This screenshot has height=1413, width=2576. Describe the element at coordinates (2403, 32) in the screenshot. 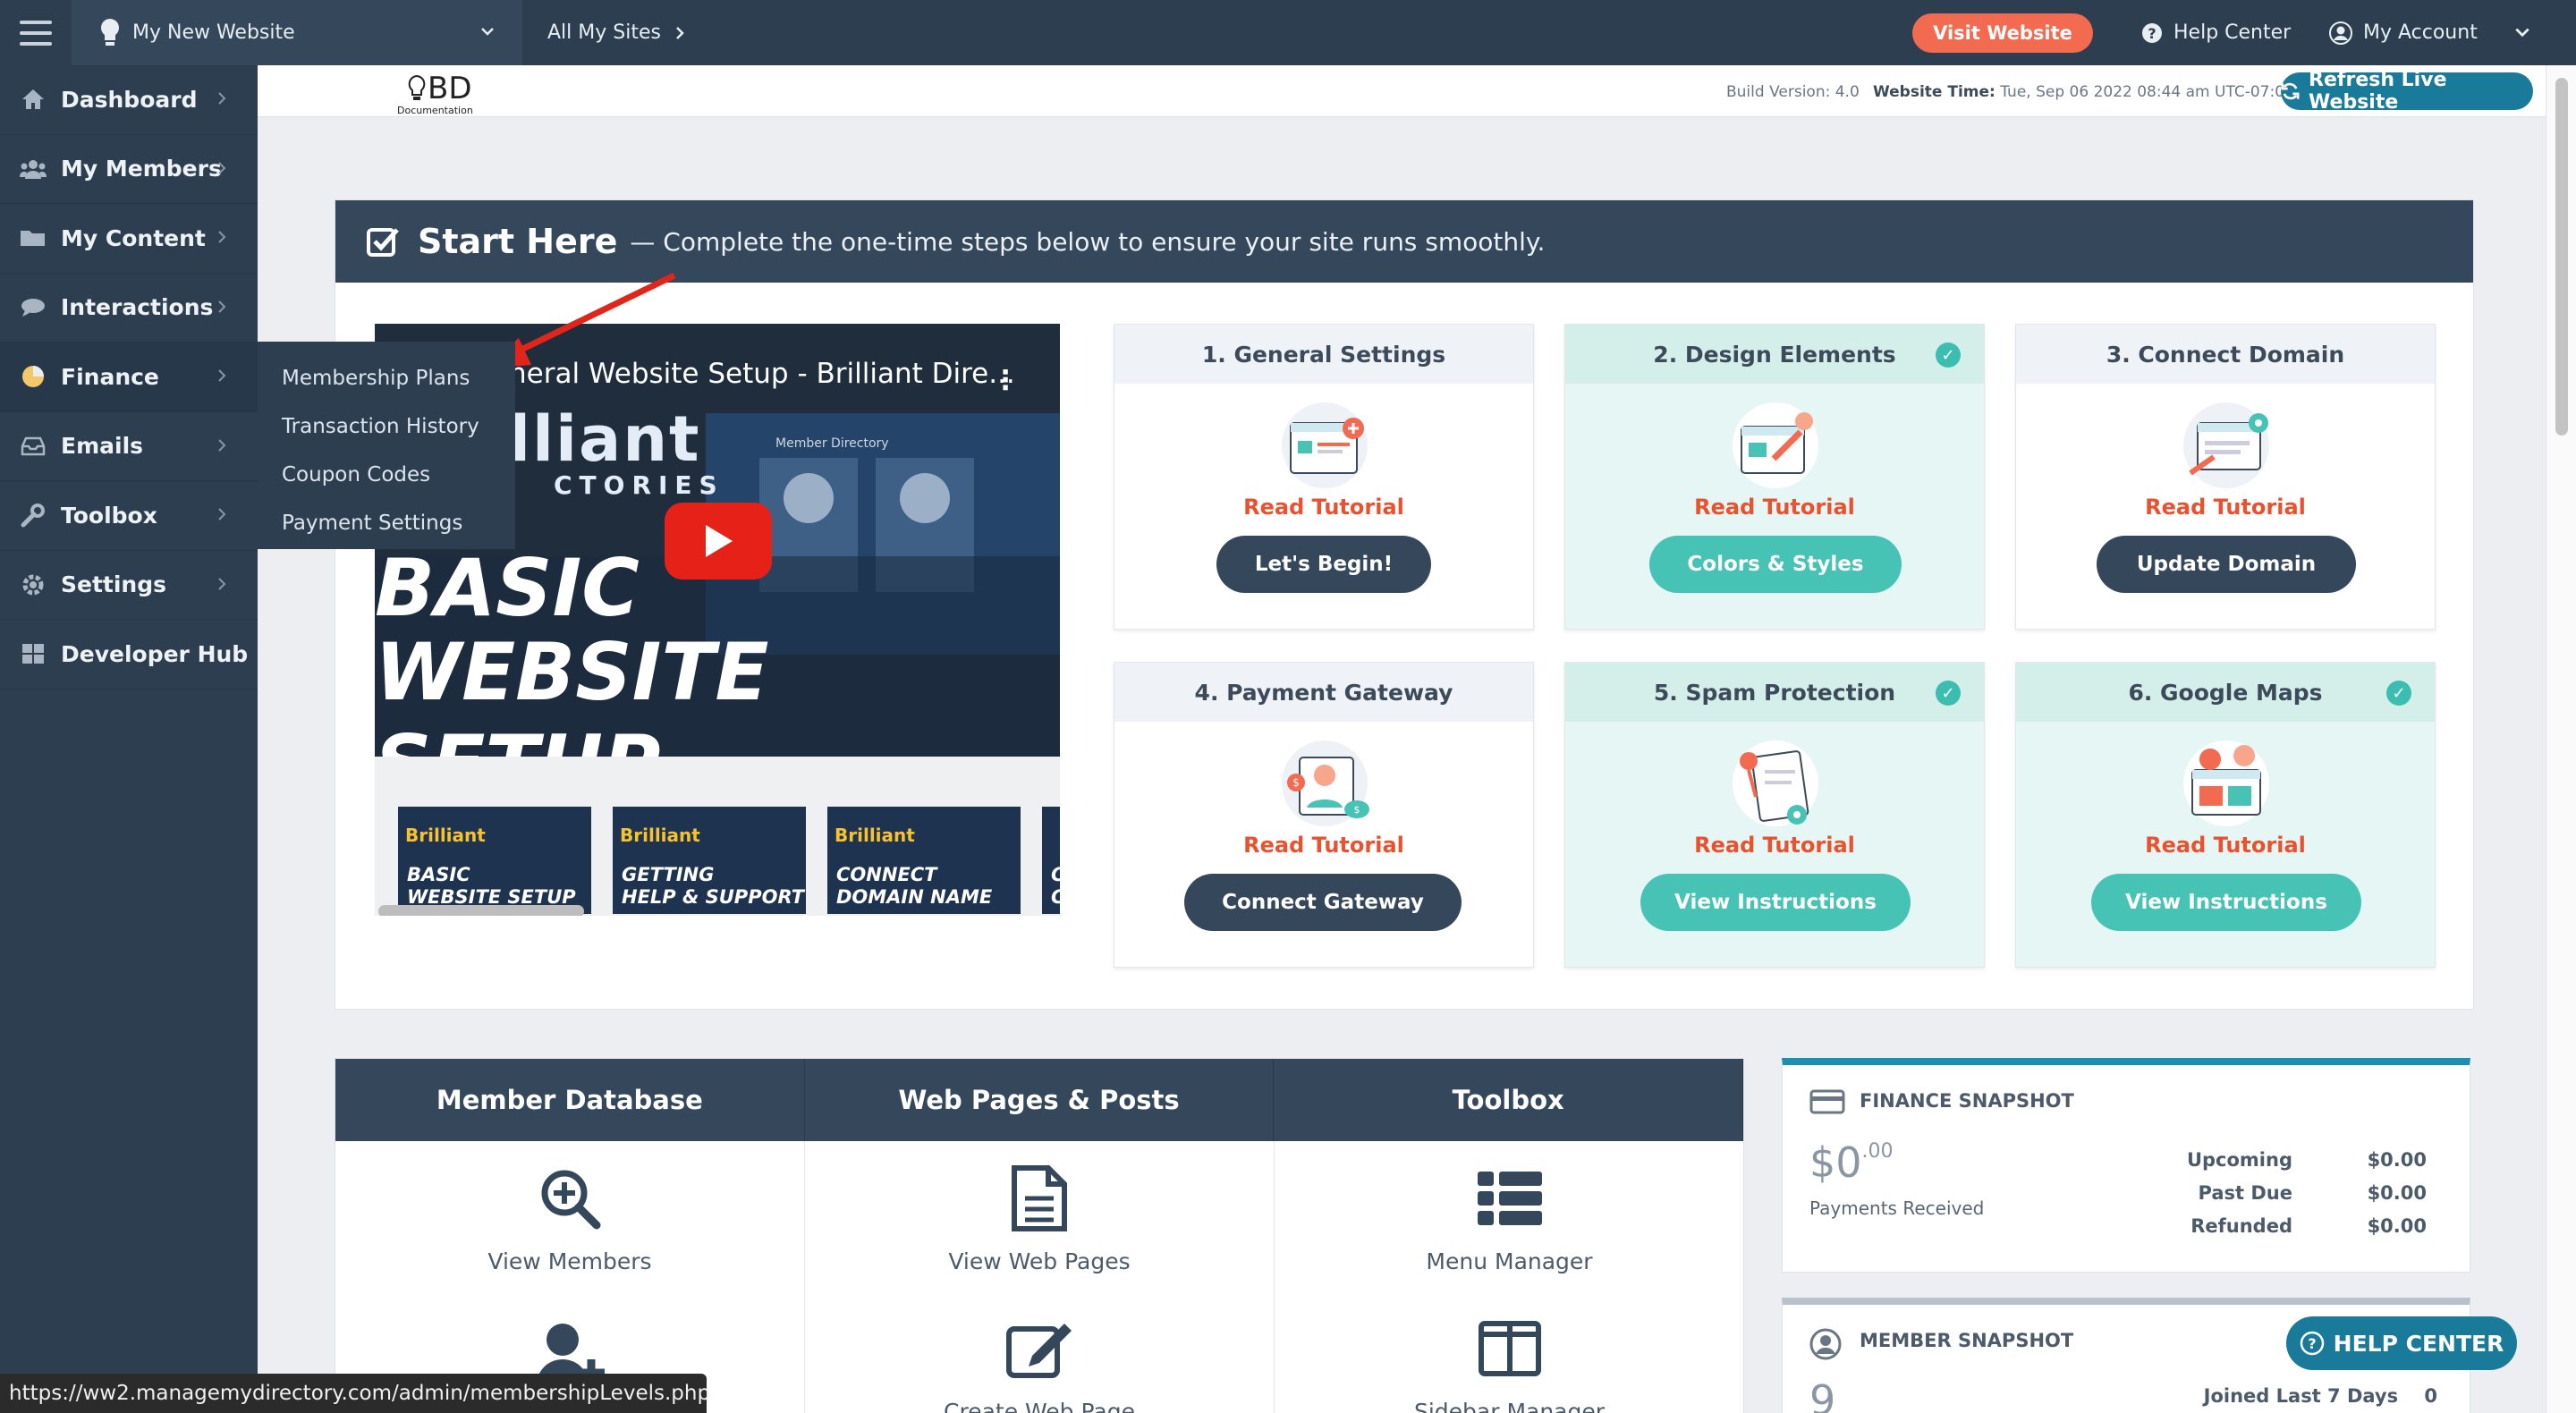

I see `my-account-menu: My Account` at that location.